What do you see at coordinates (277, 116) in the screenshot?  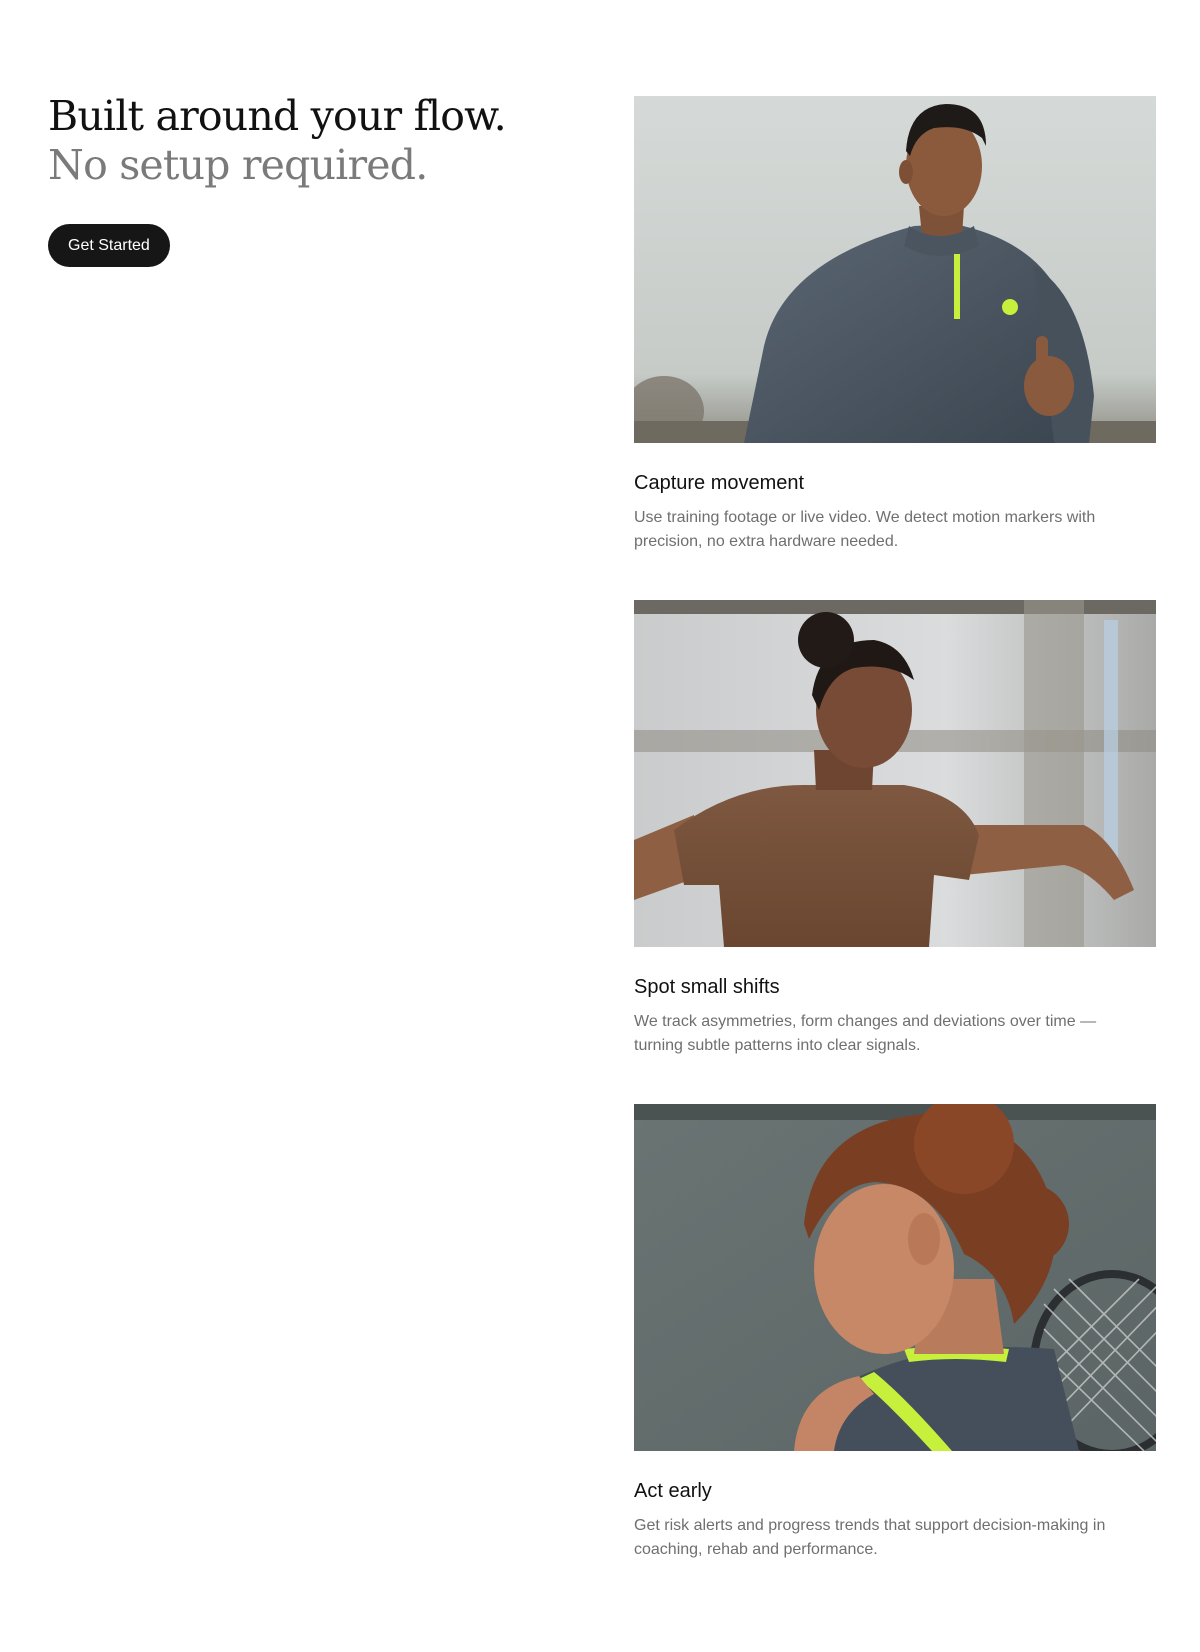 I see `headline-primary: Built around your flow.` at bounding box center [277, 116].